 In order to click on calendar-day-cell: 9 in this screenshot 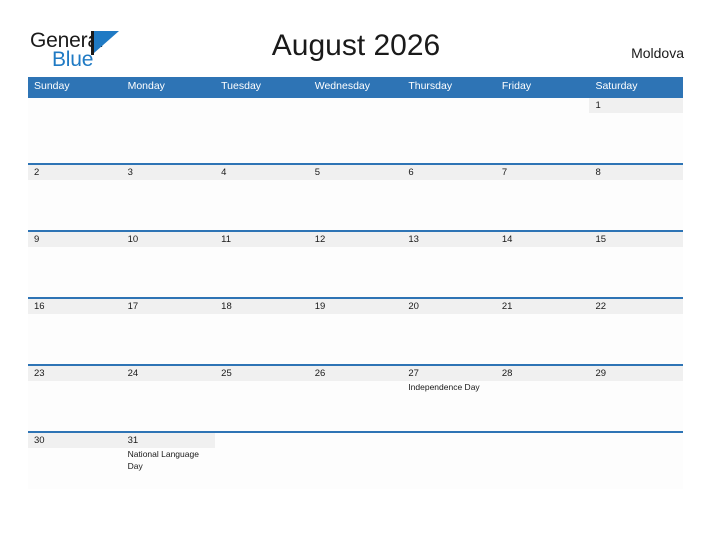, I will do `click(75, 264)`.